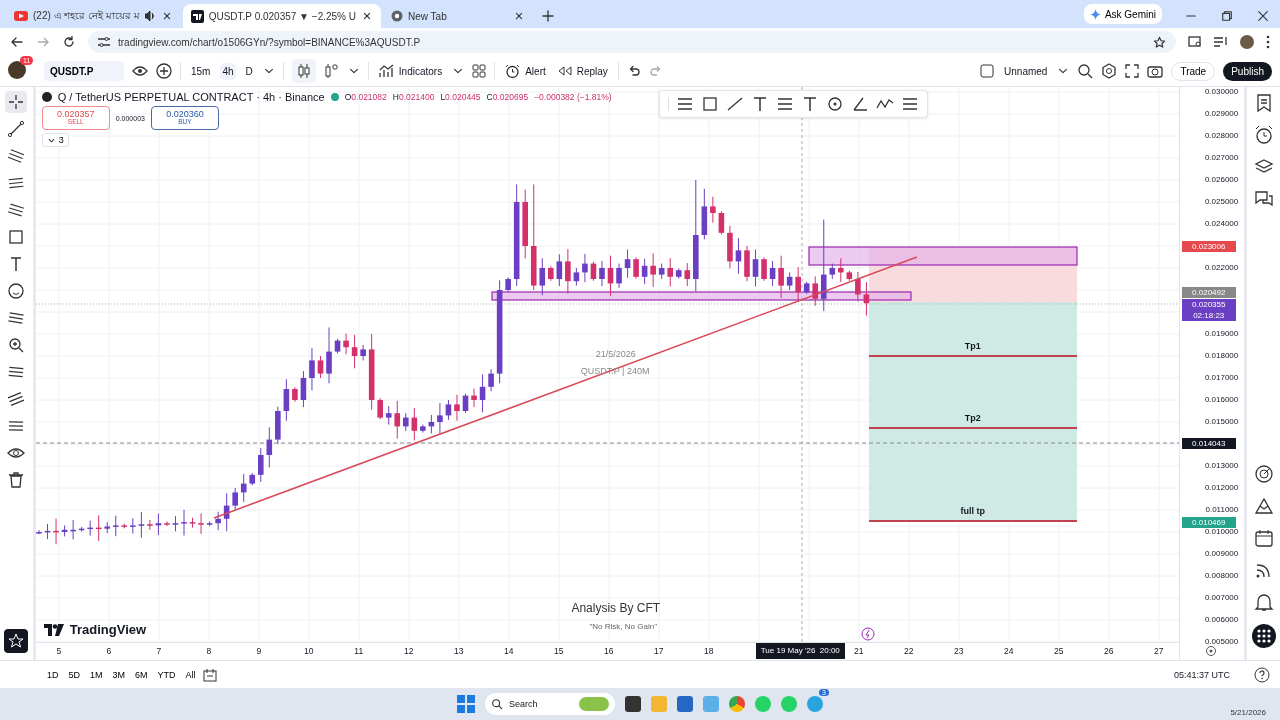  I want to click on ohlc-value: L0.020445, so click(460, 97).